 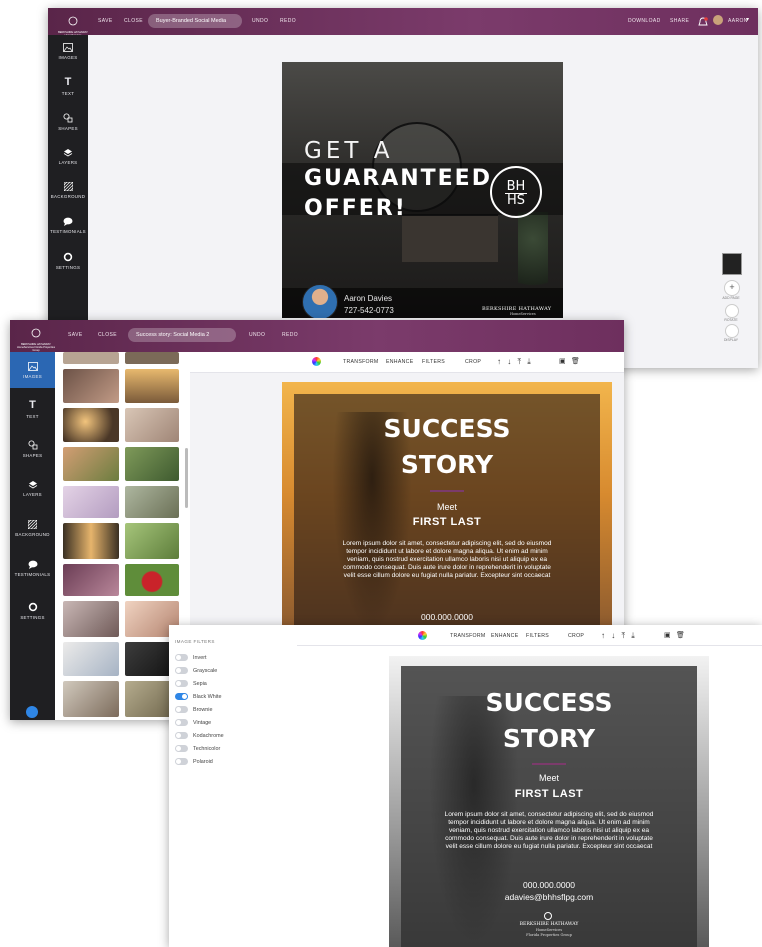 I want to click on add-page-button: +, so click(x=732, y=288).